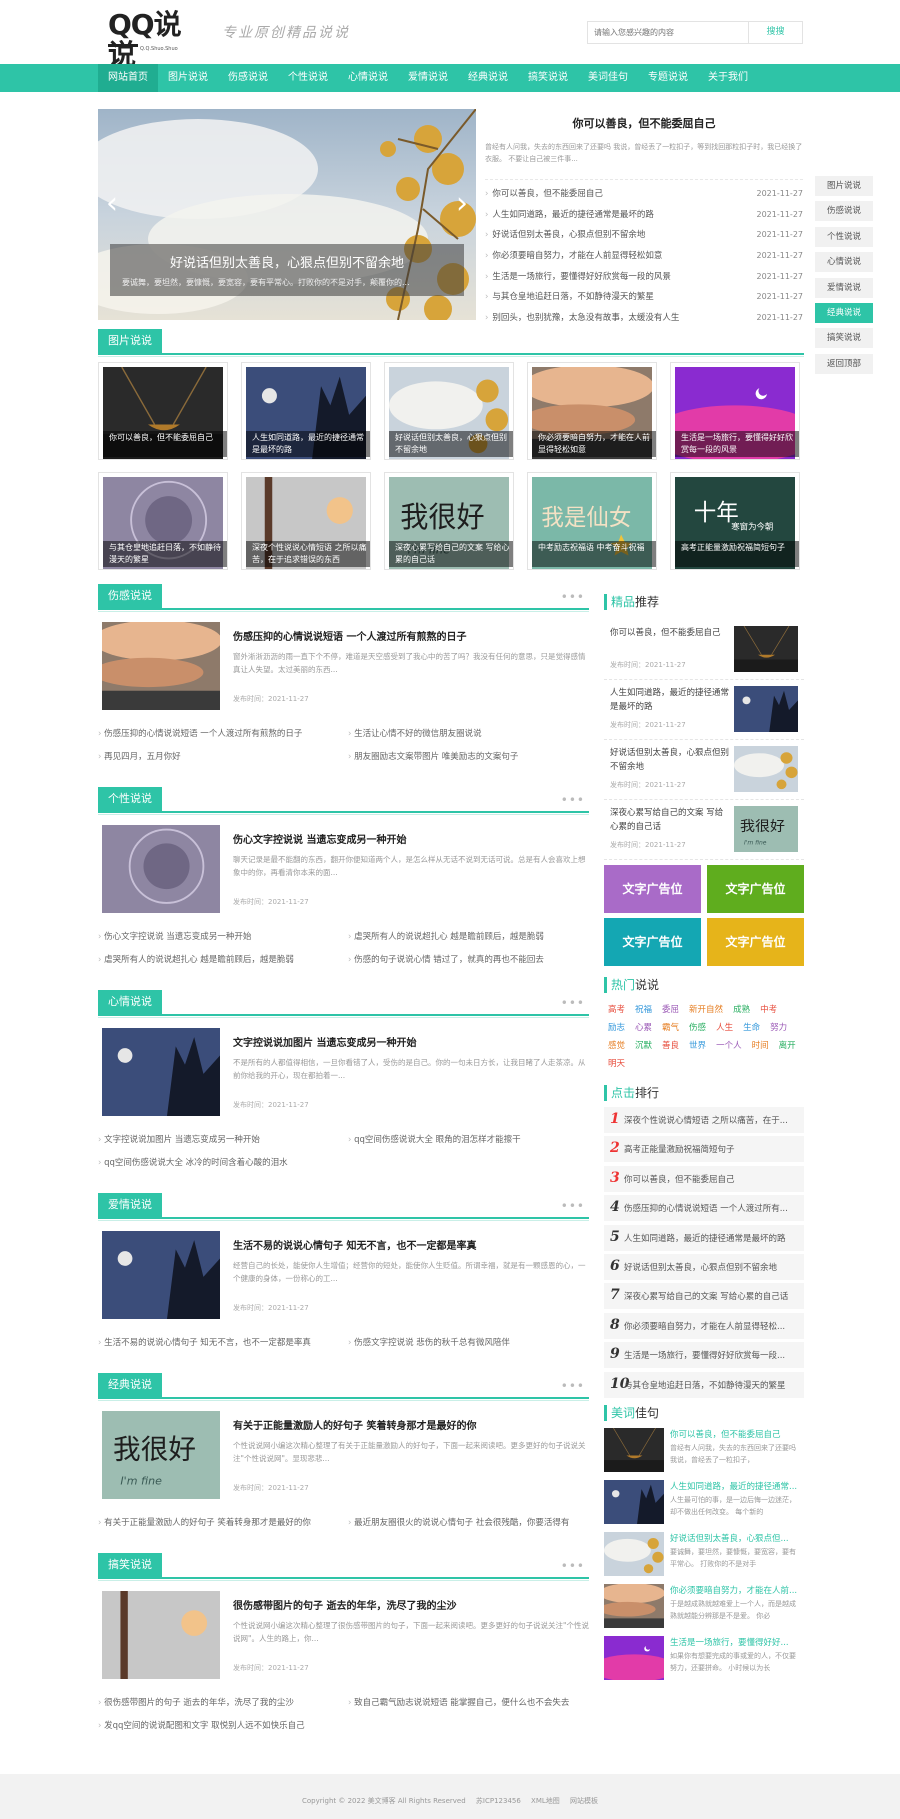  I want to click on hot-tag: 祝福, so click(643, 1010).